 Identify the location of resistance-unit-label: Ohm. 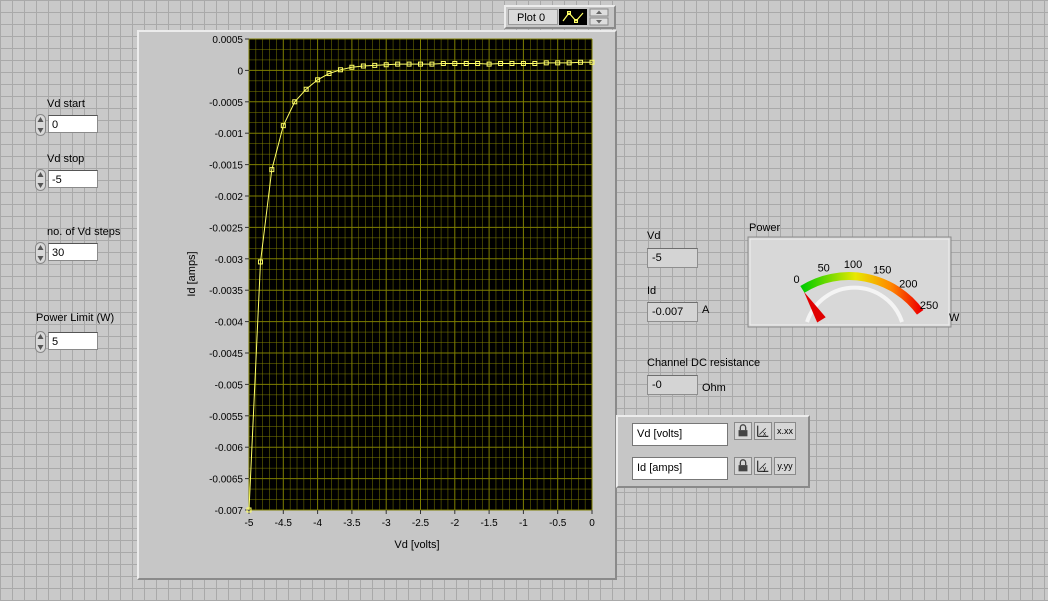
(714, 388).